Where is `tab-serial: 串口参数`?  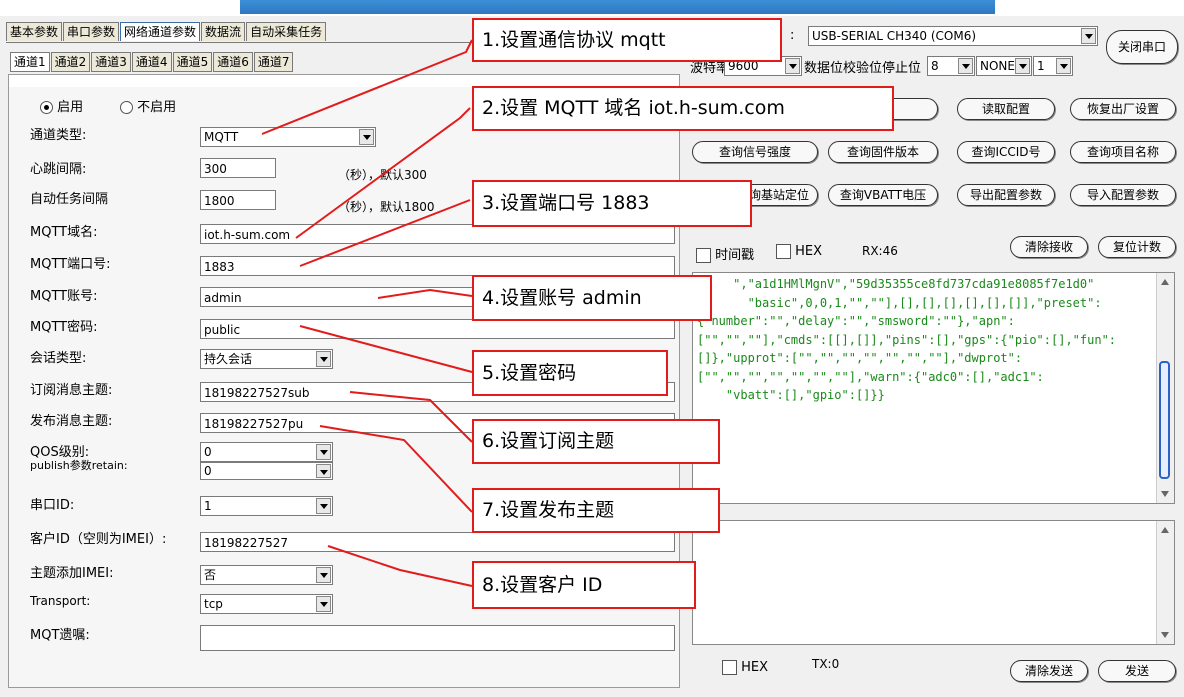
tab-serial: 串口参数 is located at coordinates (91, 31).